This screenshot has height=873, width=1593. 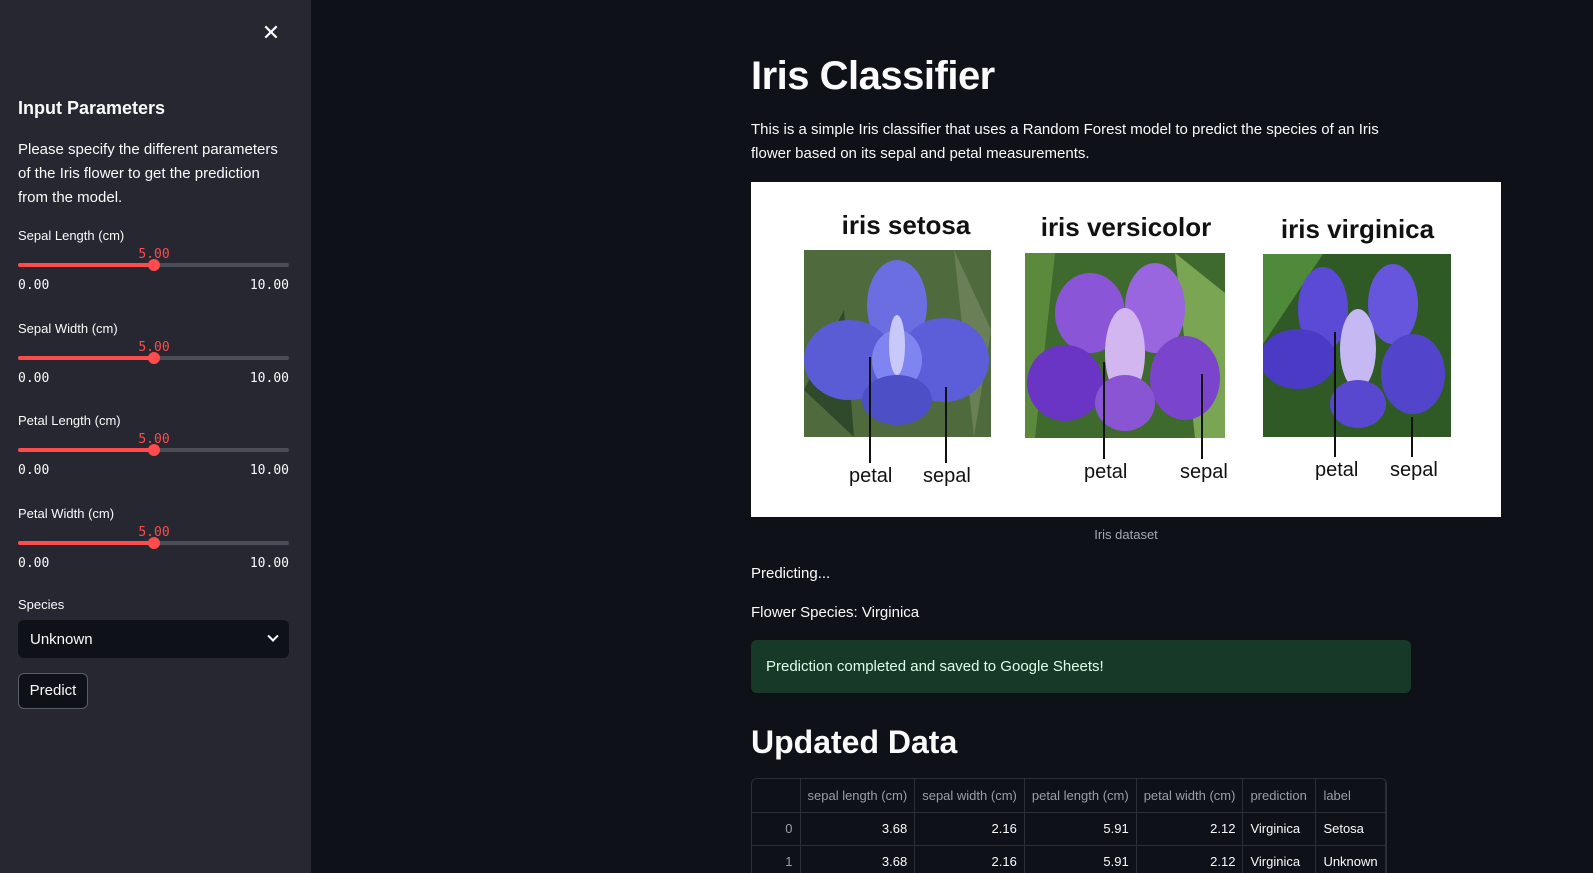 I want to click on column-header-index, so click(x=776, y=796).